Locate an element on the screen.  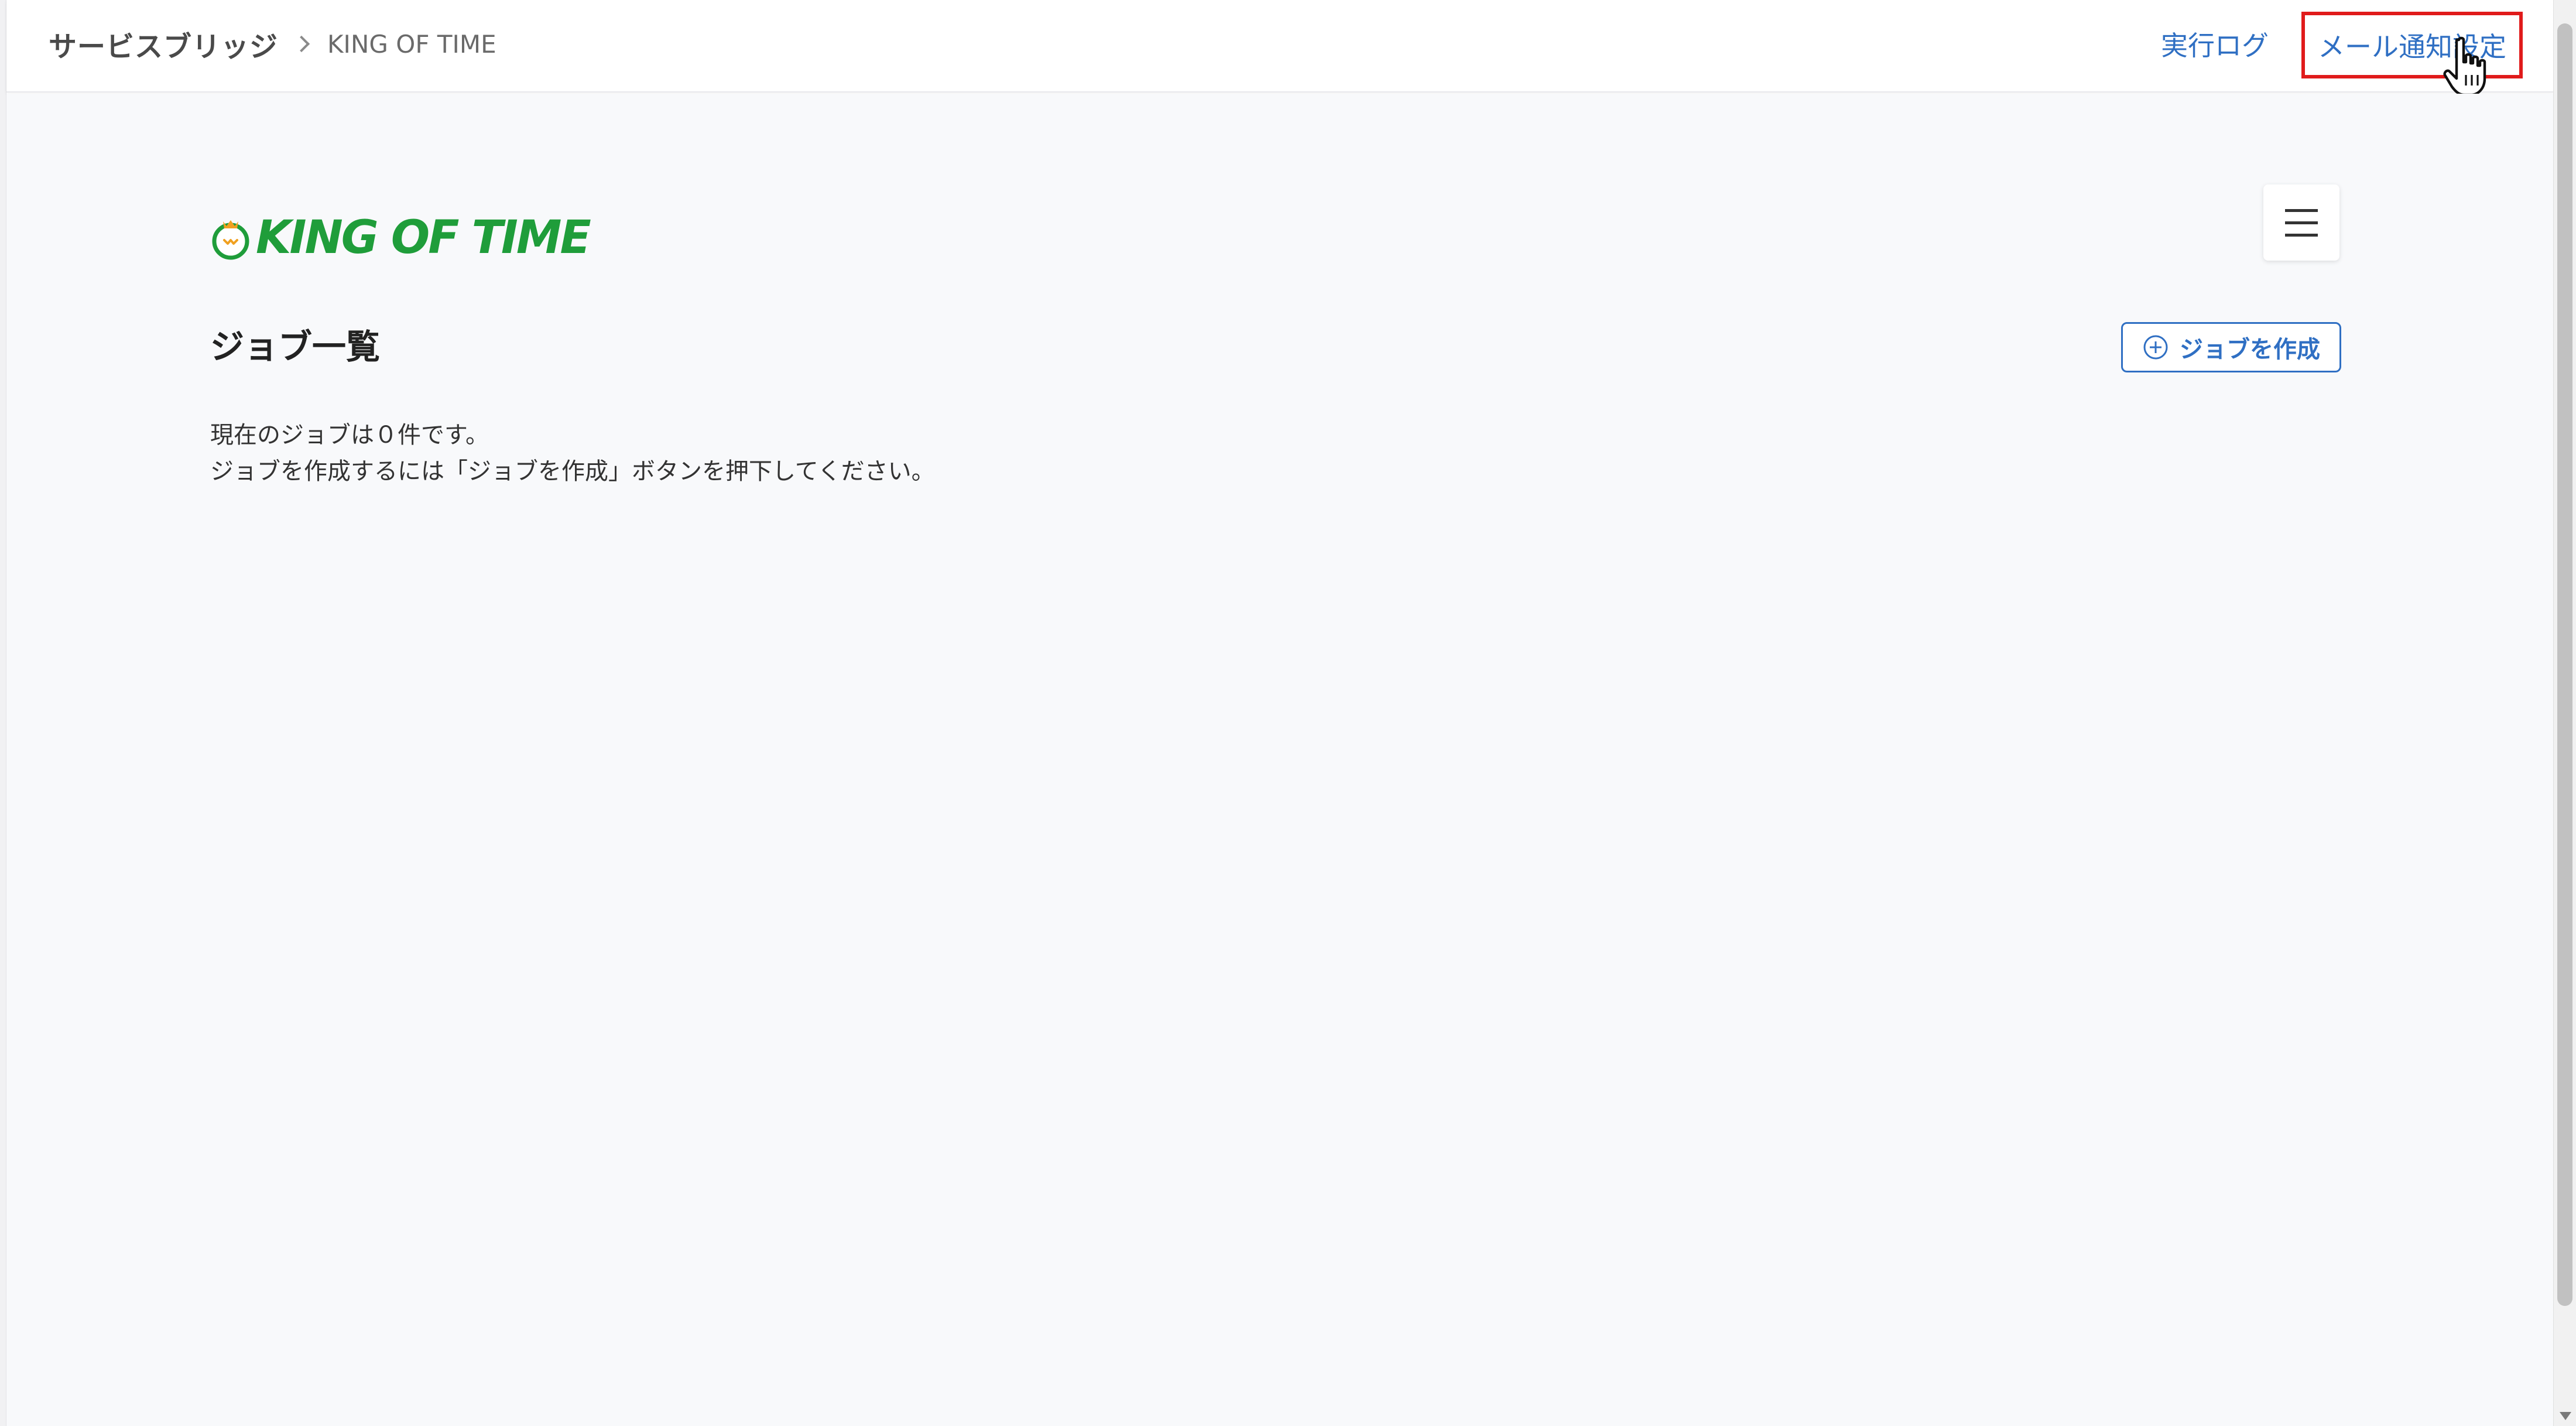
breadcrumb: サービスブリッジ KING OF TIME is located at coordinates (272, 44).